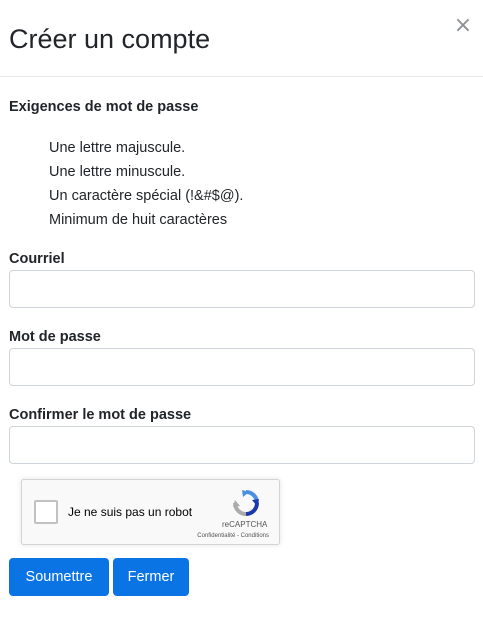  What do you see at coordinates (242, 289) in the screenshot?
I see `email-field` at bounding box center [242, 289].